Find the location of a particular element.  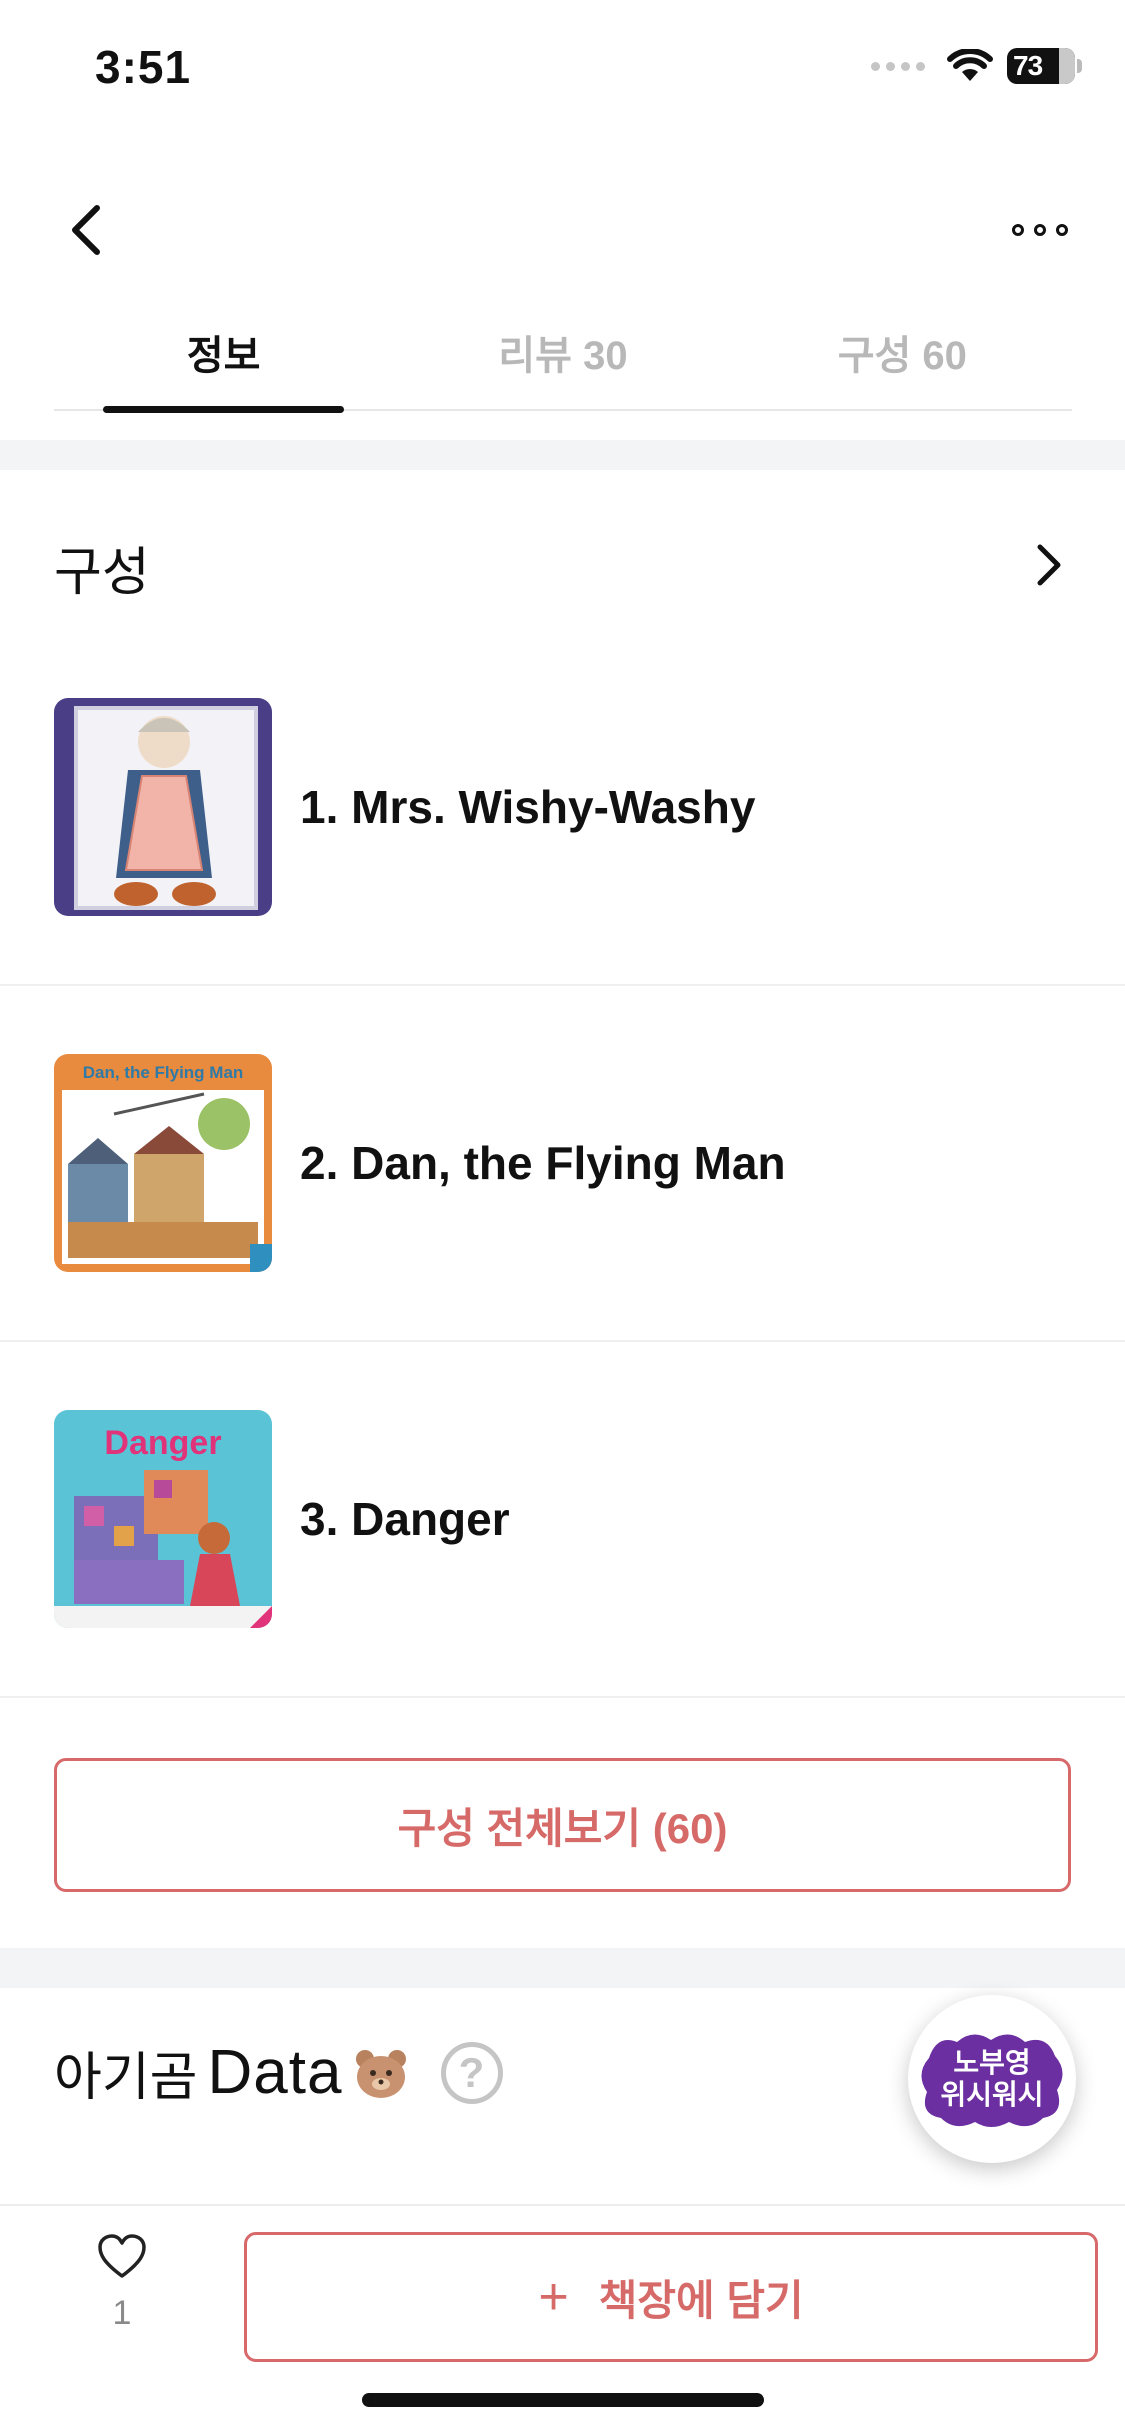

book-title: 1. Mrs. Wishy-Washy is located at coordinates (528, 807).